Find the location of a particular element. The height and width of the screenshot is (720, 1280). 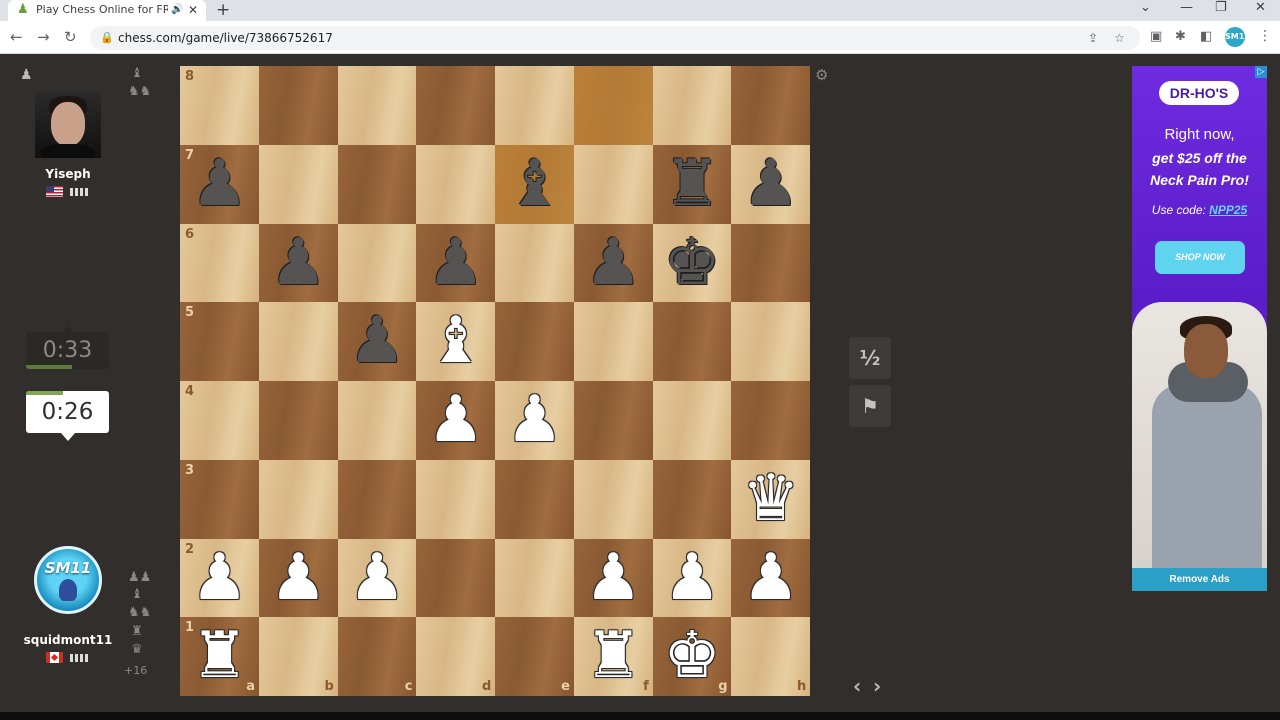

square-c7 is located at coordinates (377, 184).